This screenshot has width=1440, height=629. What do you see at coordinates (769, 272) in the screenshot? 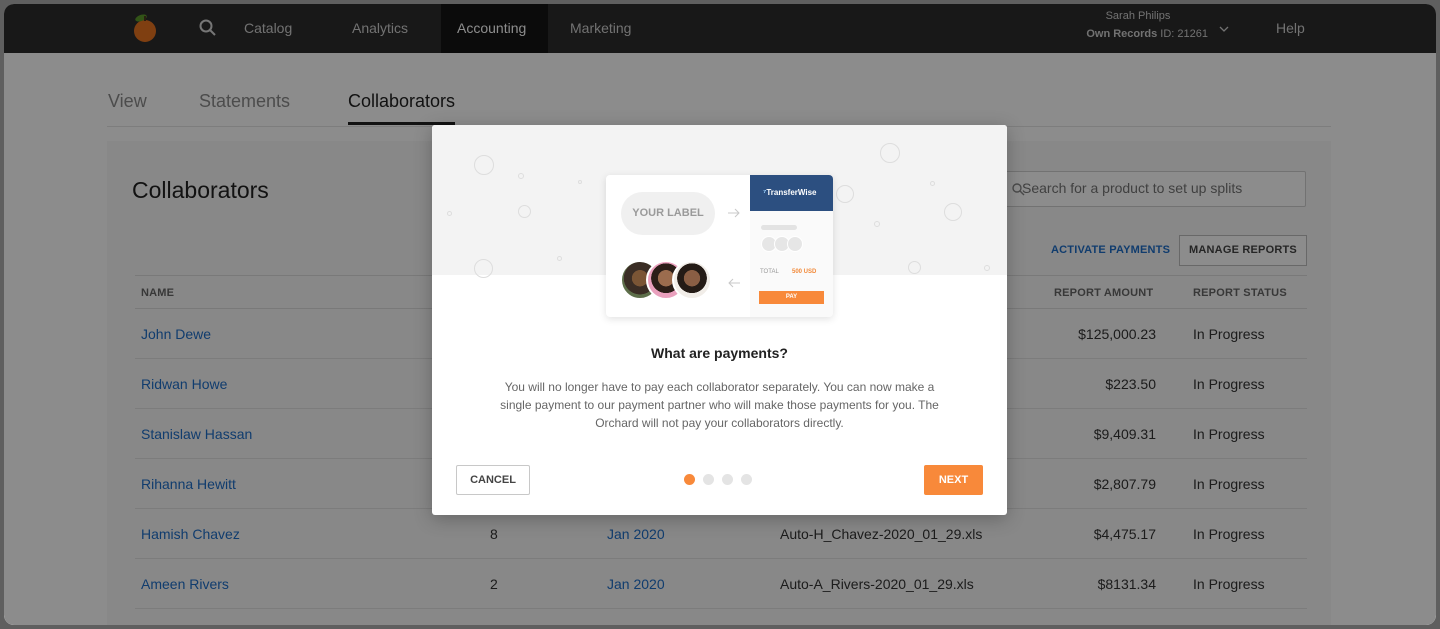
I see `total-label: TOTAL` at bounding box center [769, 272].